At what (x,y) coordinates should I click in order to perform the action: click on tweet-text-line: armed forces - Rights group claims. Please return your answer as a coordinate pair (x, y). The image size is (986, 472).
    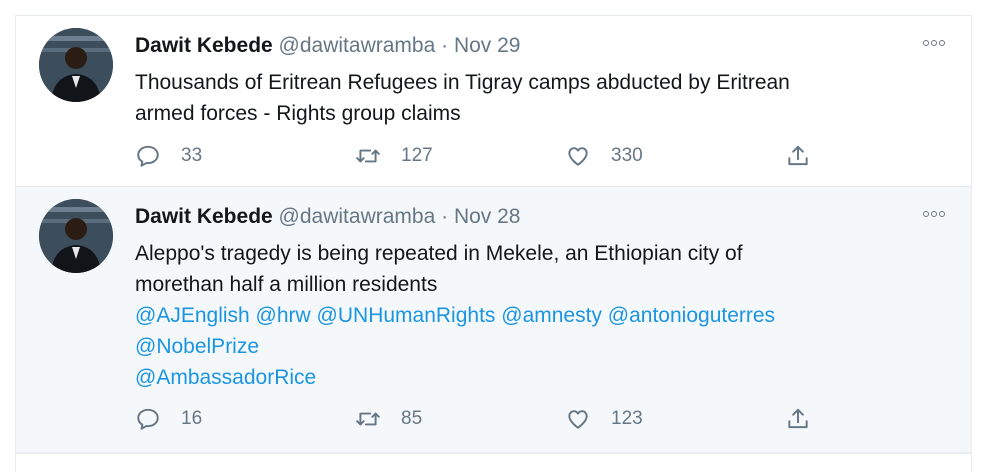
    Looking at the image, I should click on (298, 113).